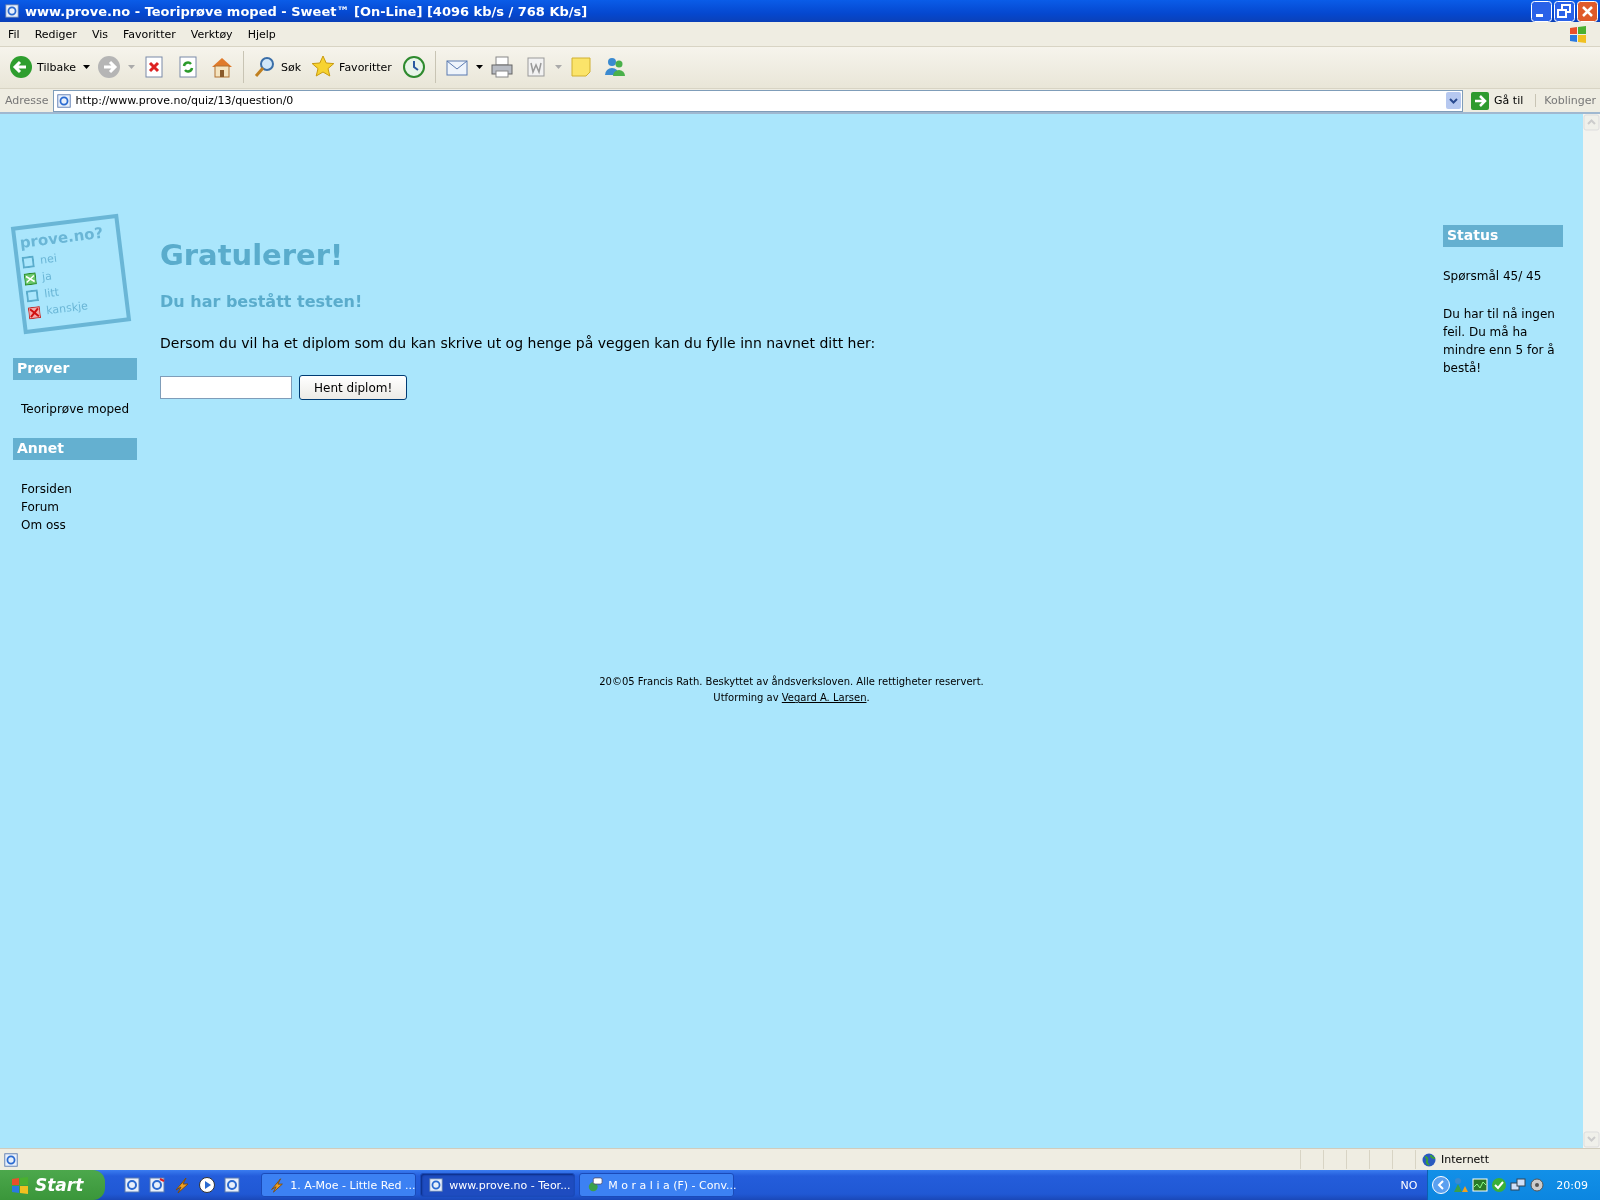 This screenshot has width=1600, height=1200. I want to click on speaker-icon, so click(1537, 1185).